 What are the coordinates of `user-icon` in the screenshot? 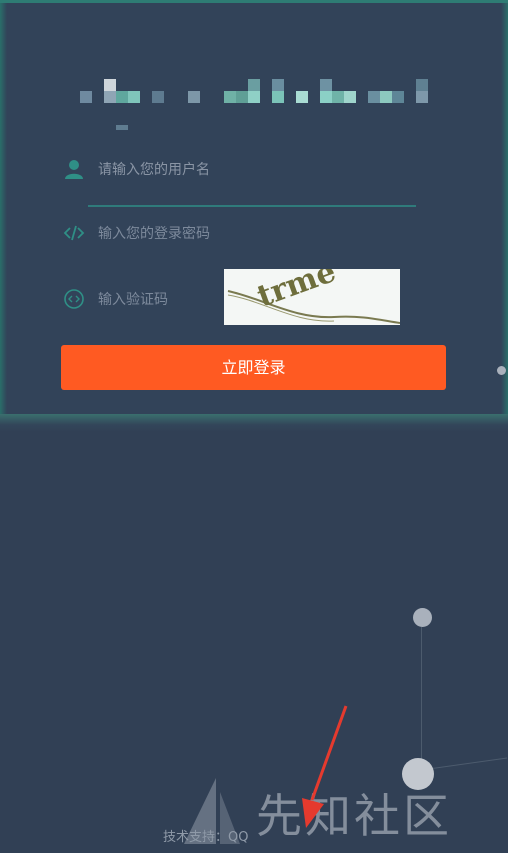 It's located at (74, 169).